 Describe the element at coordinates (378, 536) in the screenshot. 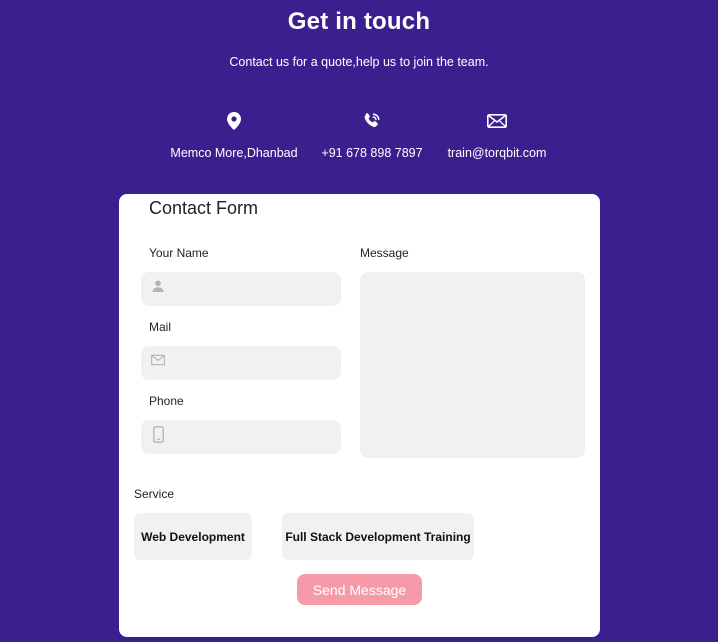

I see `service-option-full-stack-training: Full Stack Development Training` at that location.